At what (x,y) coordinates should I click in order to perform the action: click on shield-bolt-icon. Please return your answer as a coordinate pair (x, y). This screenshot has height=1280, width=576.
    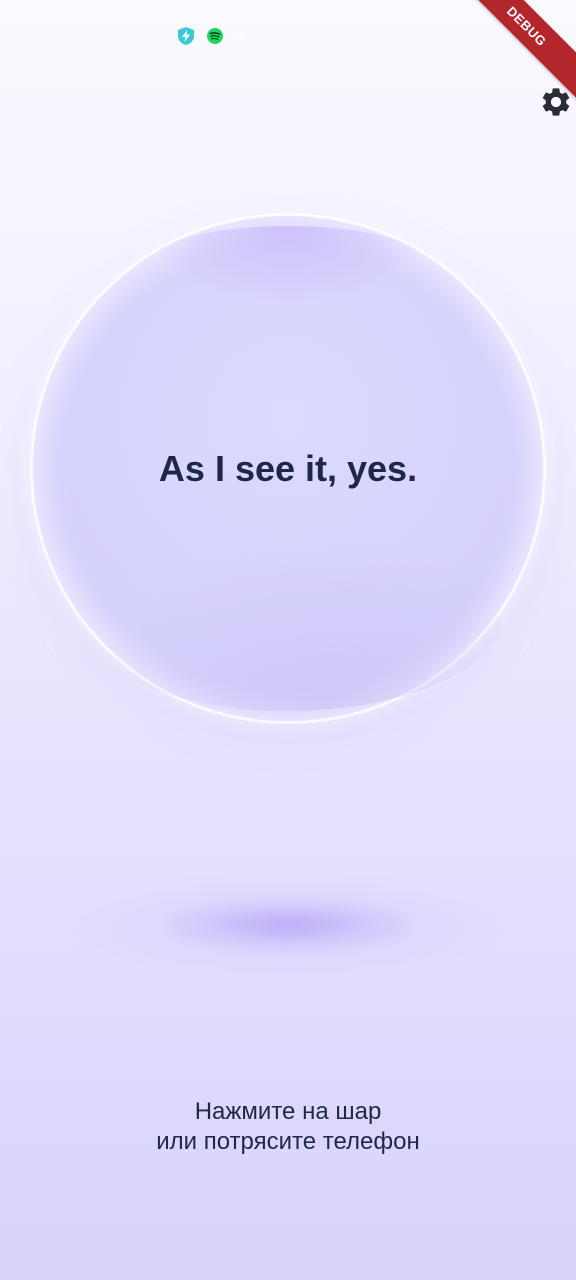
    Looking at the image, I should click on (186, 36).